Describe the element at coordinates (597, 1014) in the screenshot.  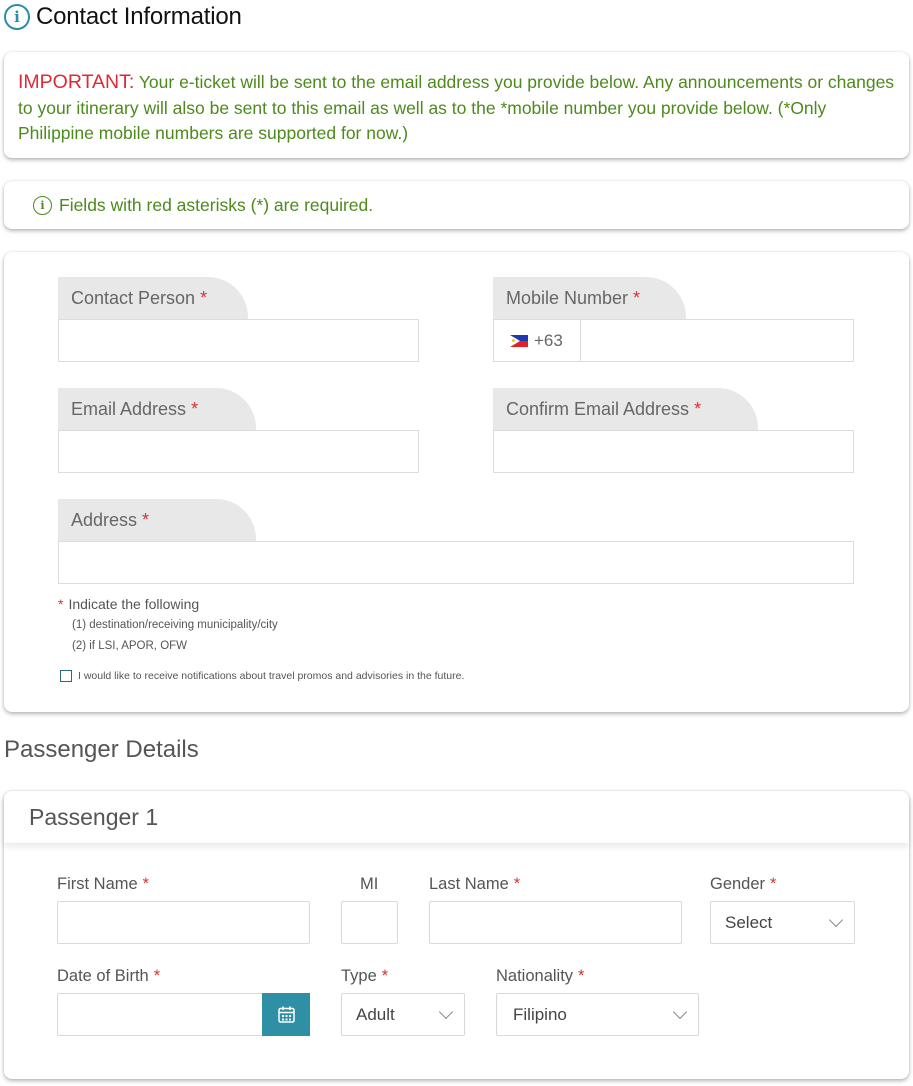
I see `nationality-select: Filipino` at that location.